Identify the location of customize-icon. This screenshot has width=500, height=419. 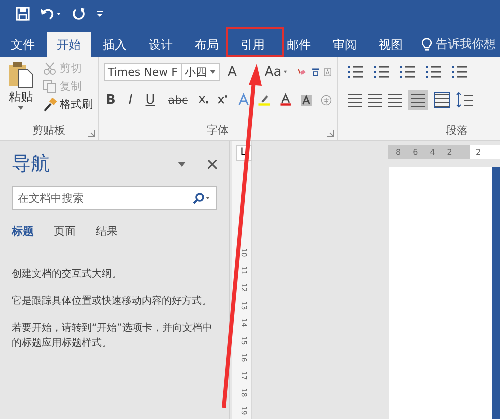
(100, 14).